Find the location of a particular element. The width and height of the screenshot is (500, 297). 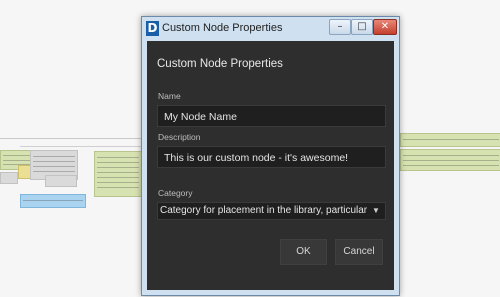

name-input: My Node Name is located at coordinates (271, 116).